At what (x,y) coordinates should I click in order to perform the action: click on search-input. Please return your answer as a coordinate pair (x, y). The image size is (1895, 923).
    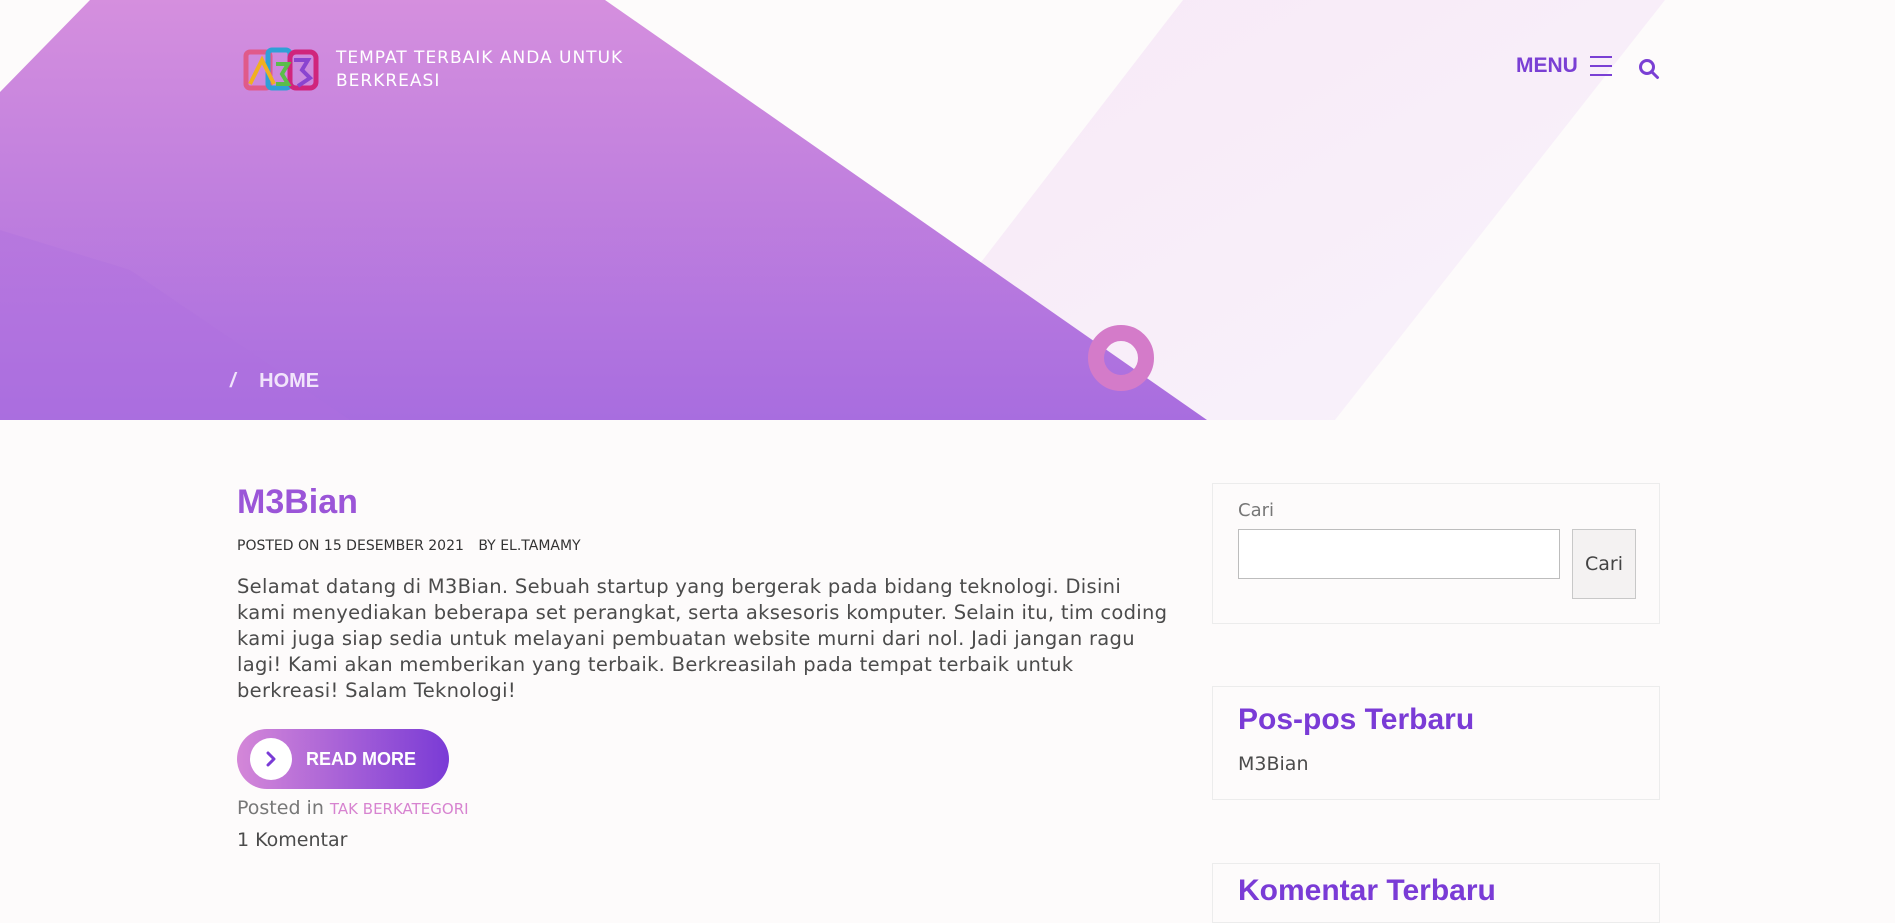
    Looking at the image, I should click on (1399, 554).